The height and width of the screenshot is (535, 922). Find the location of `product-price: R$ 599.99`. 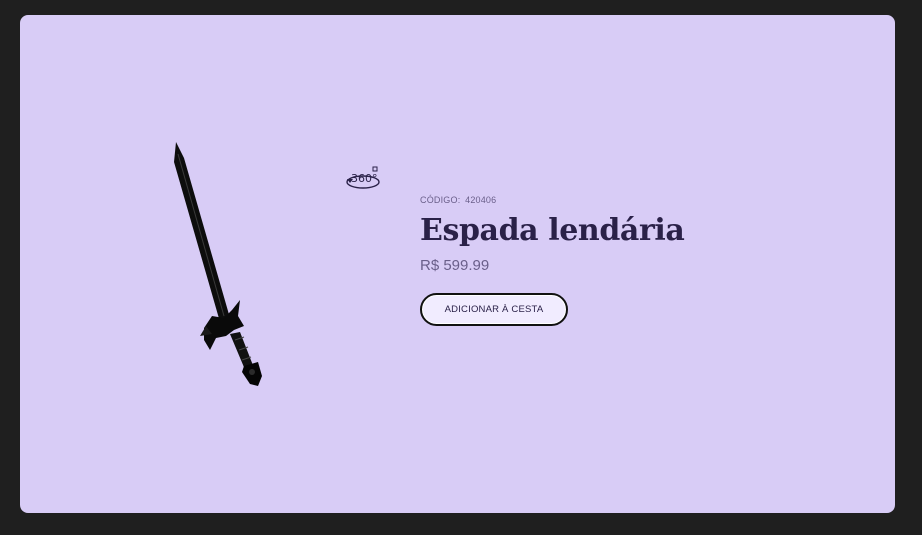

product-price: R$ 599.99 is located at coordinates (455, 265).